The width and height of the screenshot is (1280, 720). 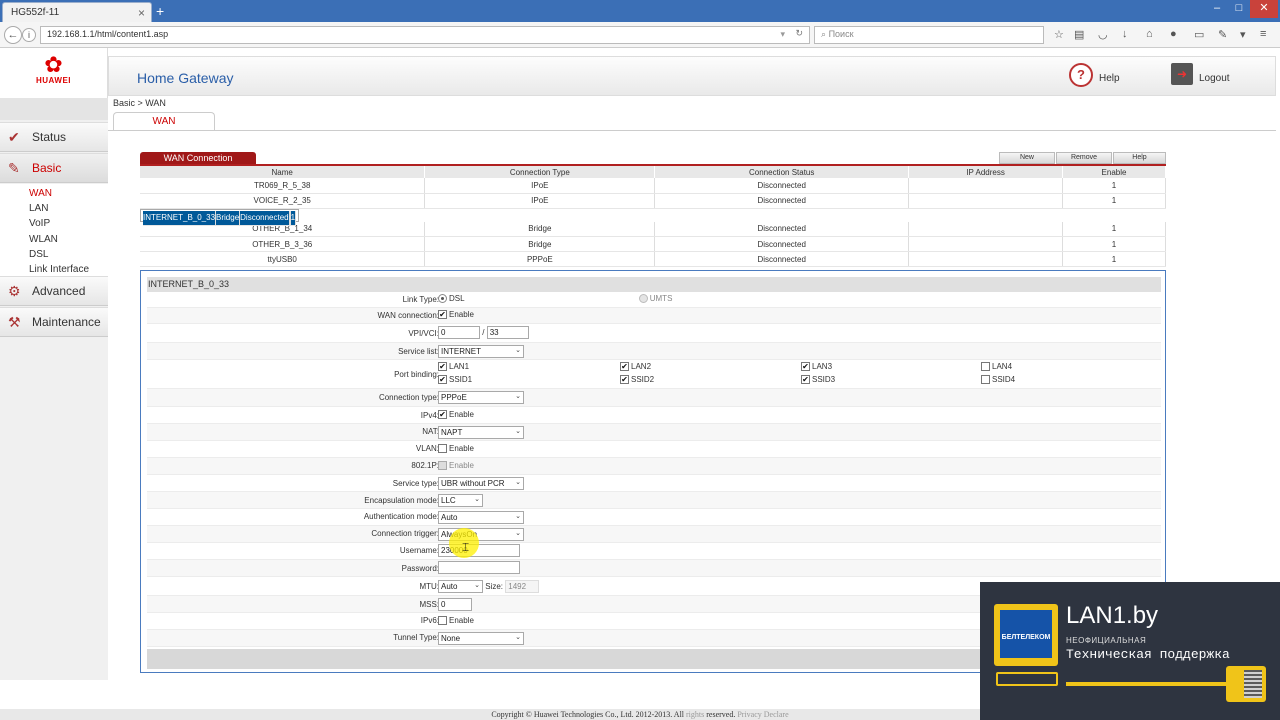 I want to click on size-input: 1492, so click(x=522, y=586).